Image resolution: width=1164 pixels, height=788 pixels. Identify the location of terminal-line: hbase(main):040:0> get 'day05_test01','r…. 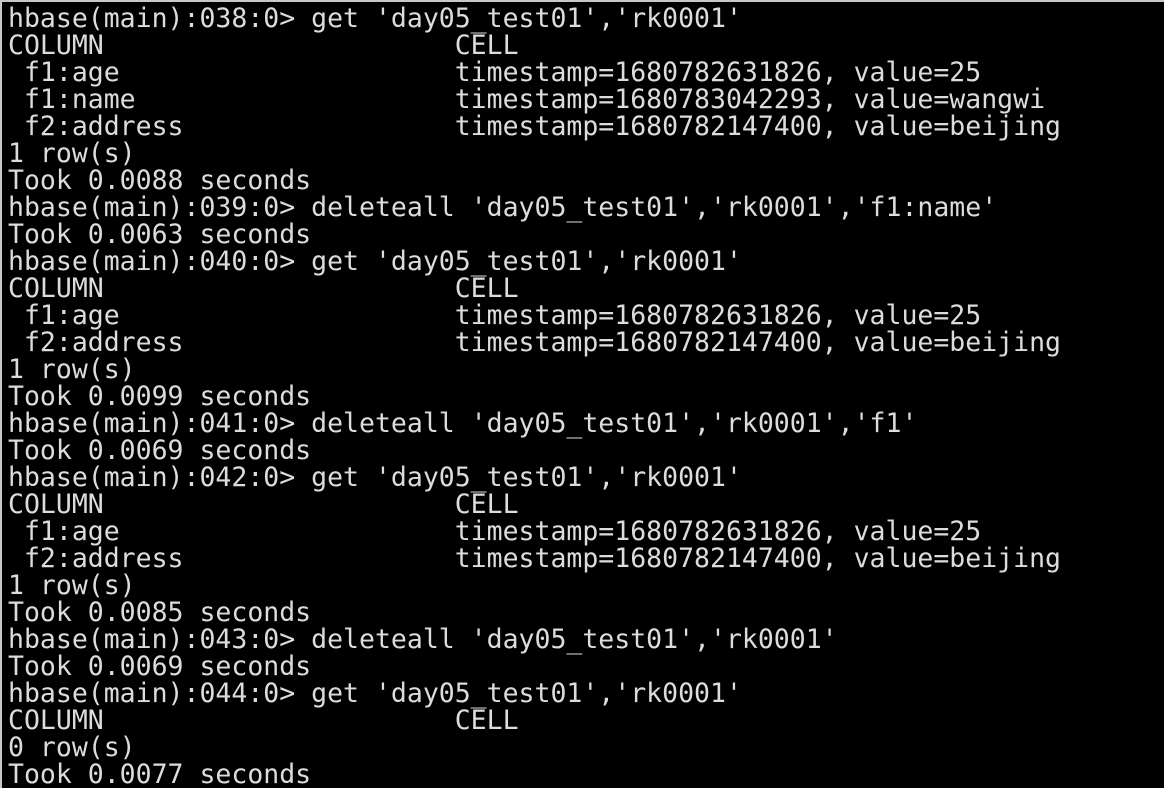
(375, 261).